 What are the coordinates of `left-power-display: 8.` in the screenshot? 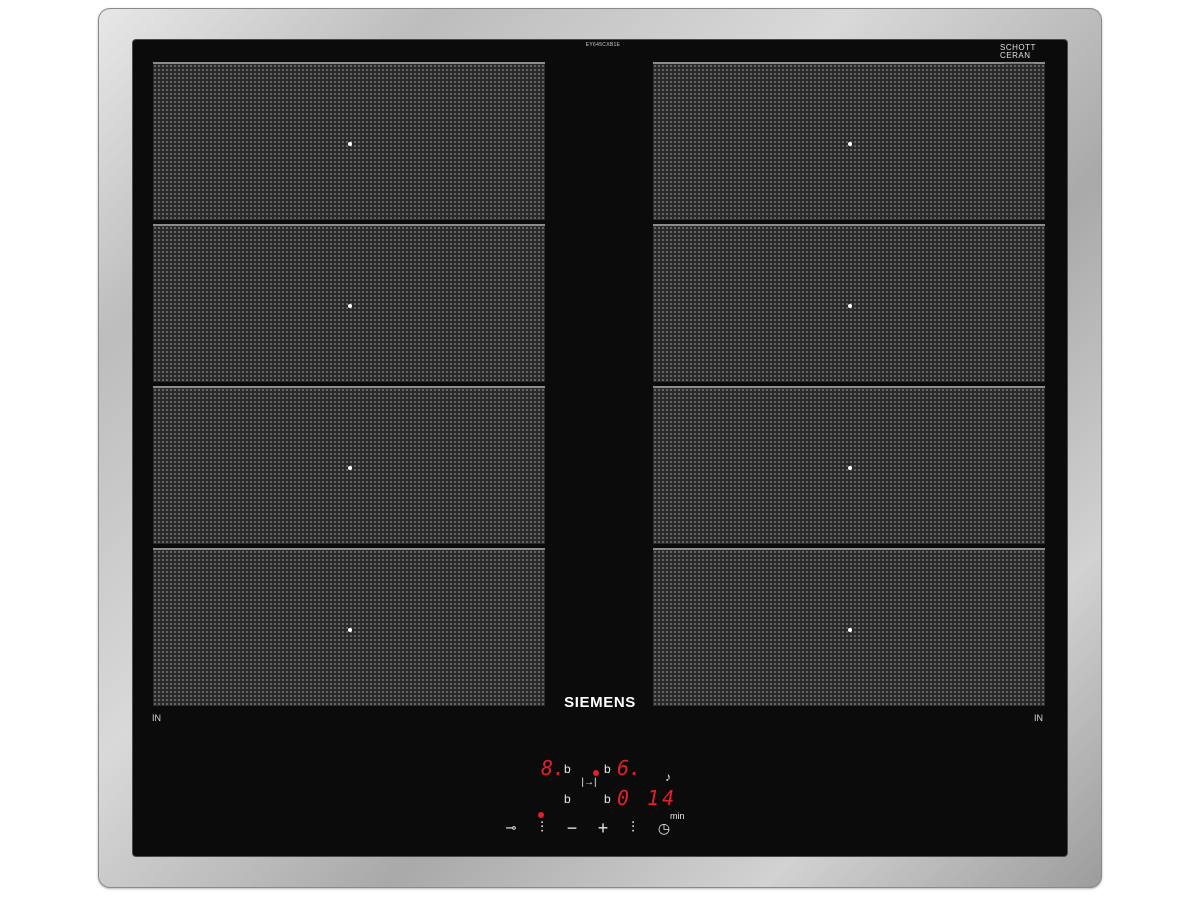 It's located at (553, 768).